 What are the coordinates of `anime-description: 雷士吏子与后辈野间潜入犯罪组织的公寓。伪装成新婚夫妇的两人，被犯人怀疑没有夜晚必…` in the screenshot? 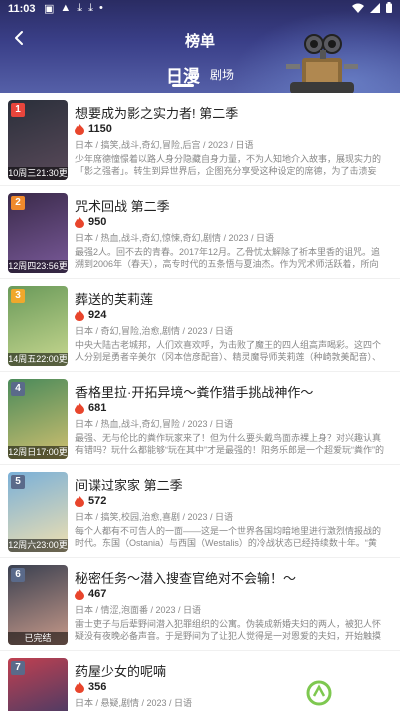 It's located at (228, 630).